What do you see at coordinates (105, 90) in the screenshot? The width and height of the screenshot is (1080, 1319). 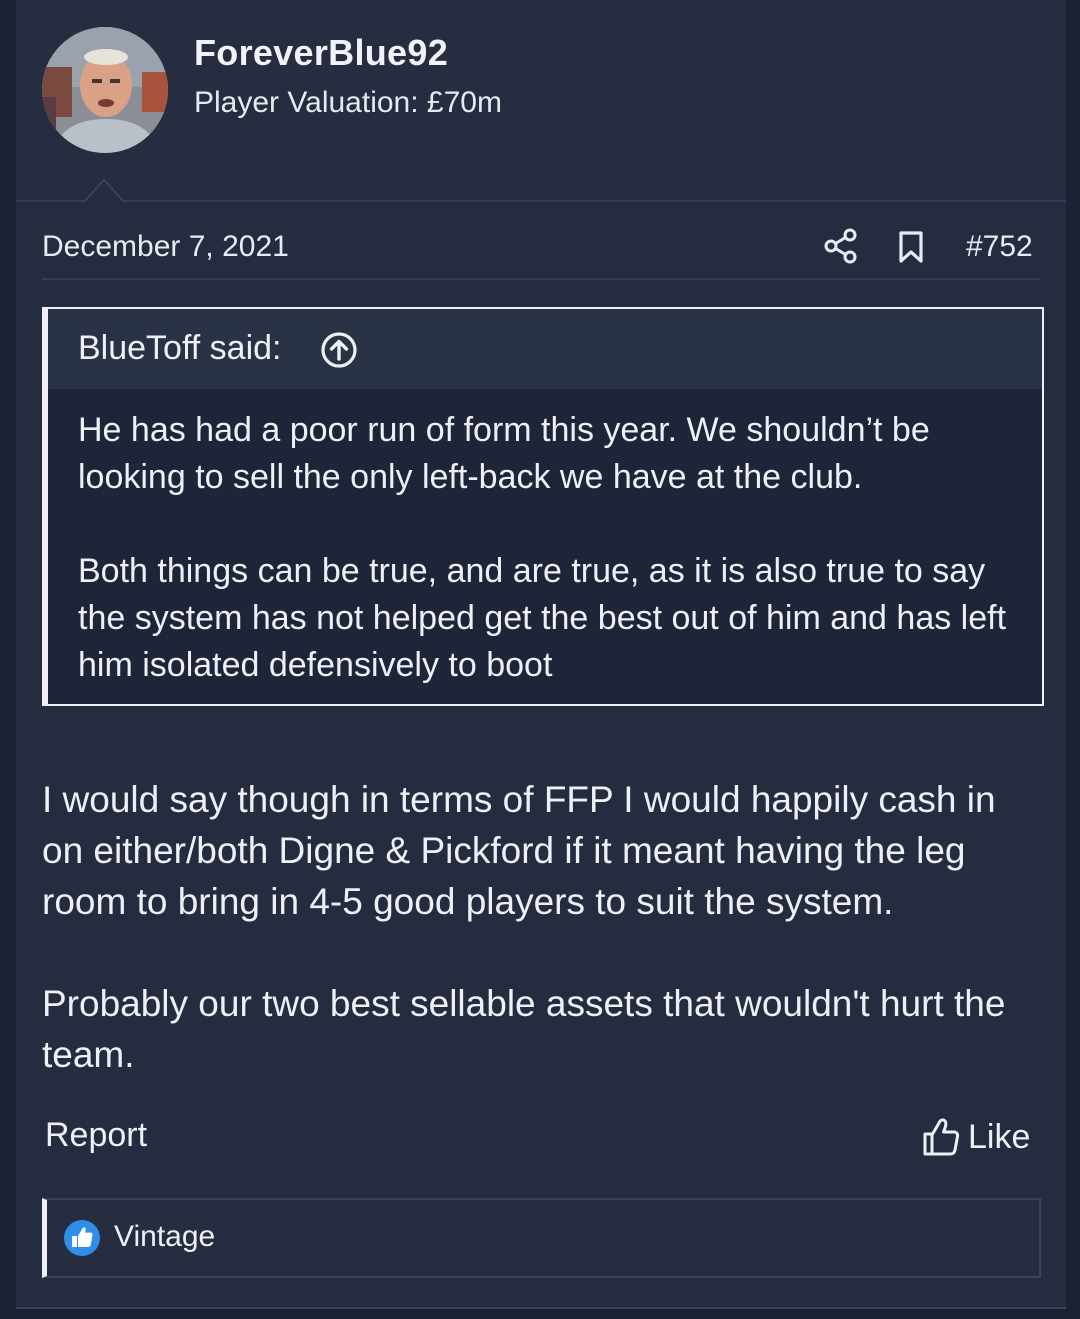 I see `avatar` at bounding box center [105, 90].